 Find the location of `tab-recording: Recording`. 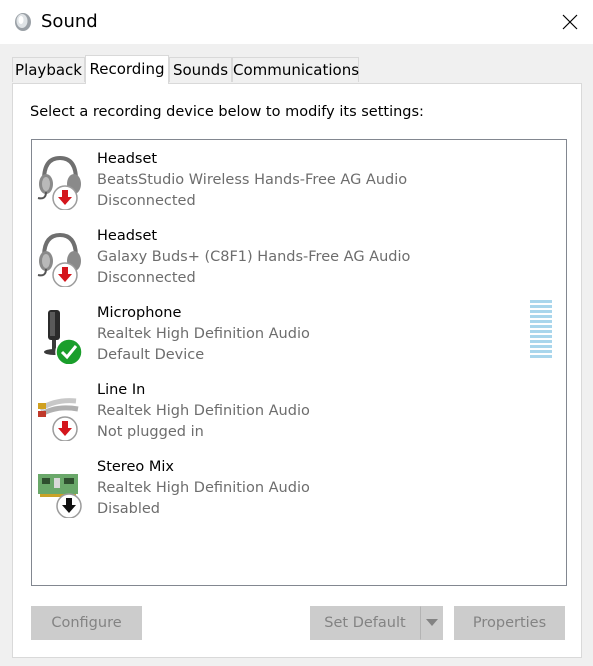

tab-recording: Recording is located at coordinates (127, 69).